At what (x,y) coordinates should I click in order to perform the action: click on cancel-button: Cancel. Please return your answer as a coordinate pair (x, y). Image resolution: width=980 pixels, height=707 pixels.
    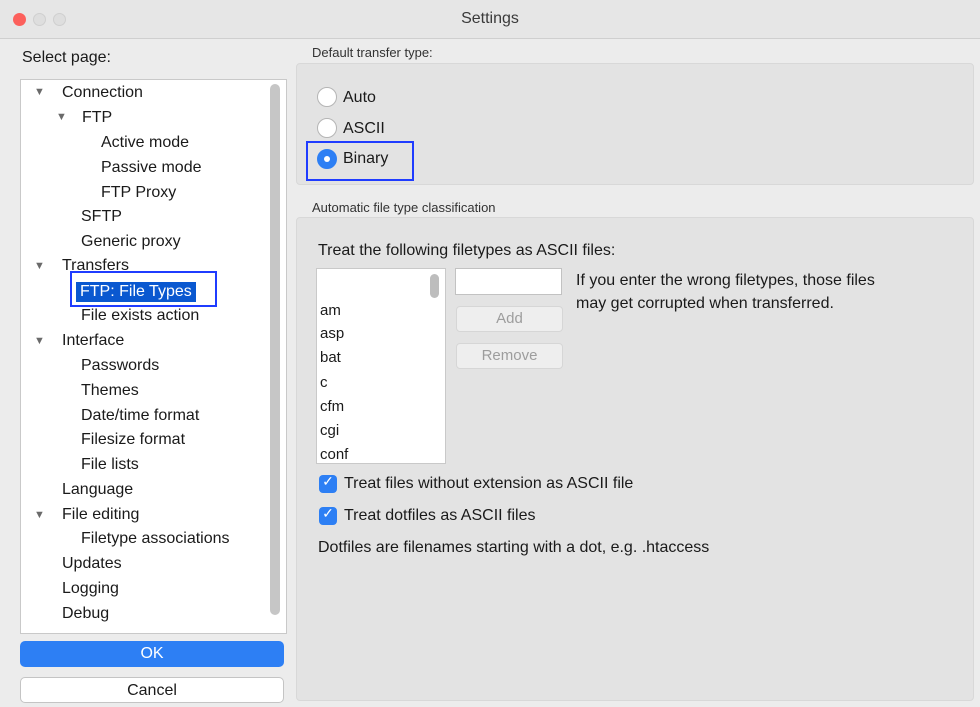
    Looking at the image, I should click on (152, 690).